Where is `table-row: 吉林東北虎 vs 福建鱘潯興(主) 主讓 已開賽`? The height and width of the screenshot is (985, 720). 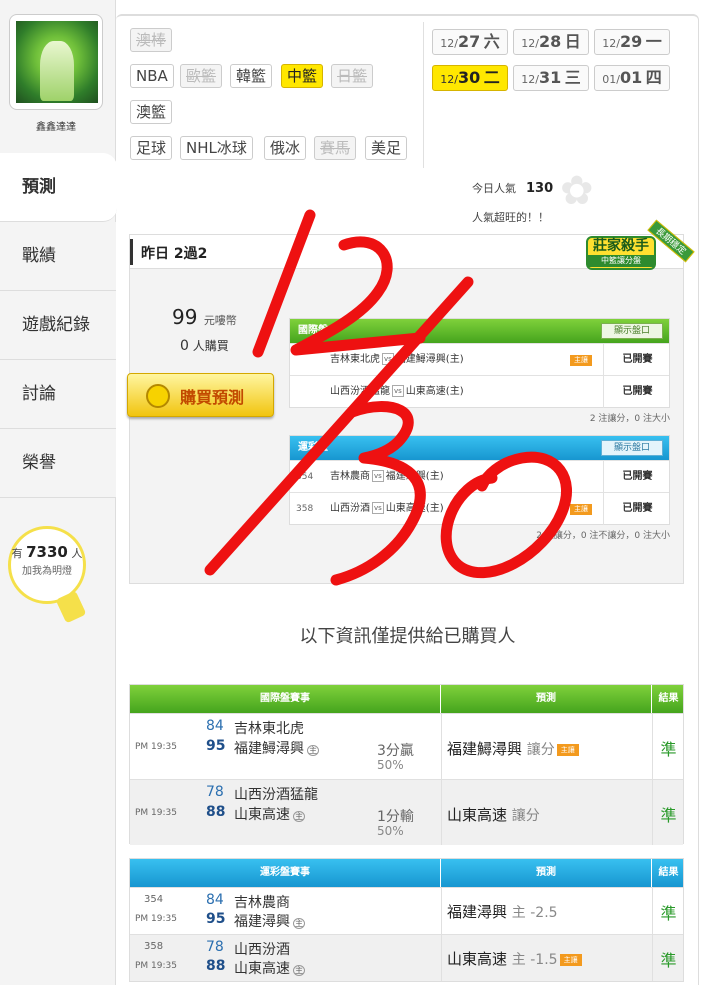
table-row: 吉林東北虎 vs 福建鱘潯興(主) 主讓 已開賽 is located at coordinates (479, 359).